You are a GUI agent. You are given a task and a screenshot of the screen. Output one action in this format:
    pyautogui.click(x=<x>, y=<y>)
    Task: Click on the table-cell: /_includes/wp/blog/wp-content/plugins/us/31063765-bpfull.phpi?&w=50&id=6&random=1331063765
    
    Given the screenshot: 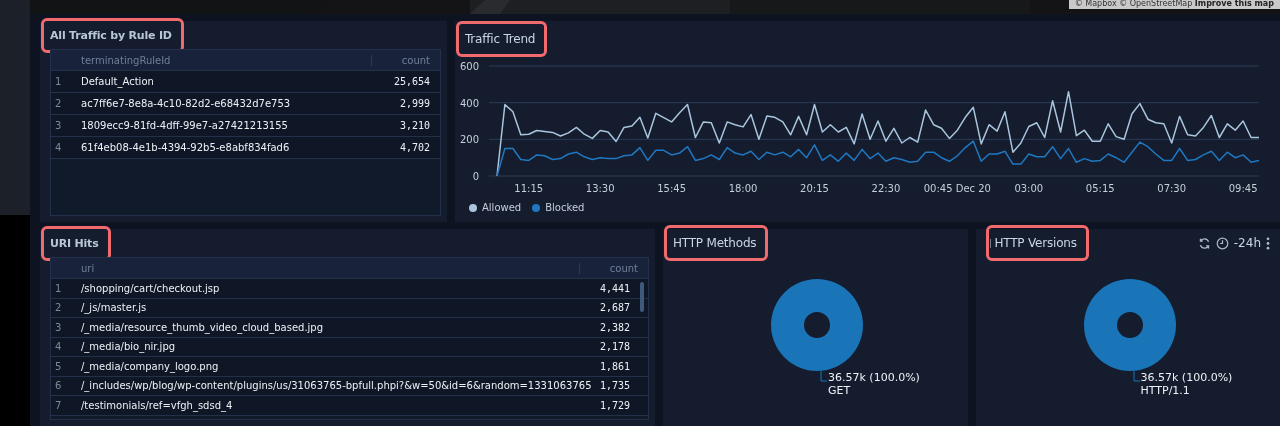 What is the action you would take?
    pyautogui.click(x=336, y=386)
    